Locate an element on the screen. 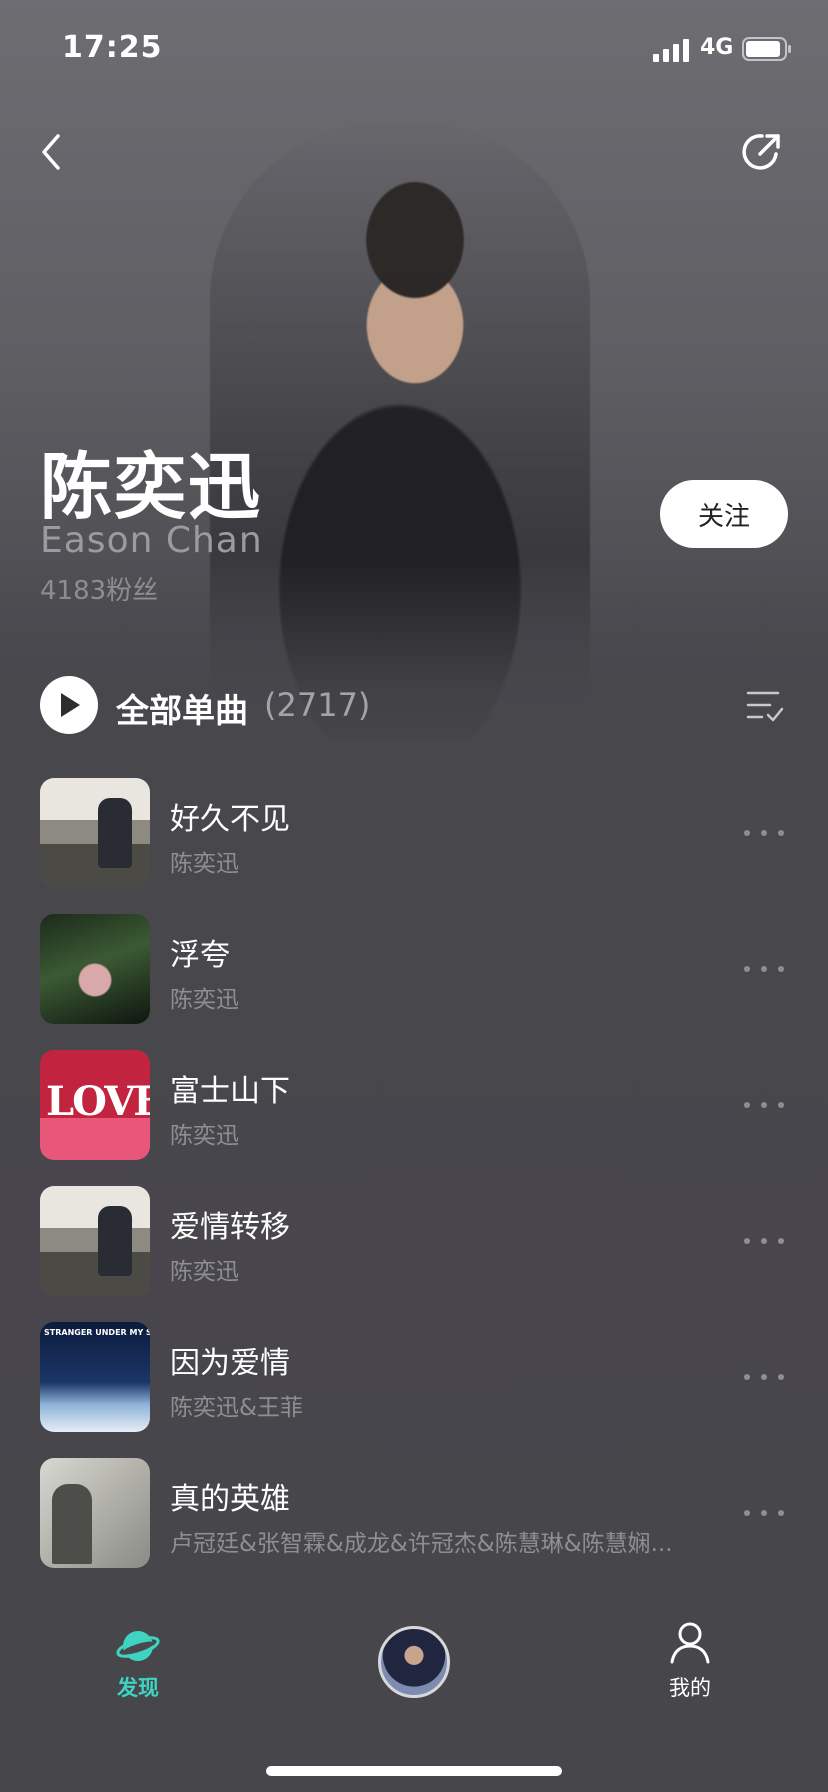  battery-icon is located at coordinates (766, 49).